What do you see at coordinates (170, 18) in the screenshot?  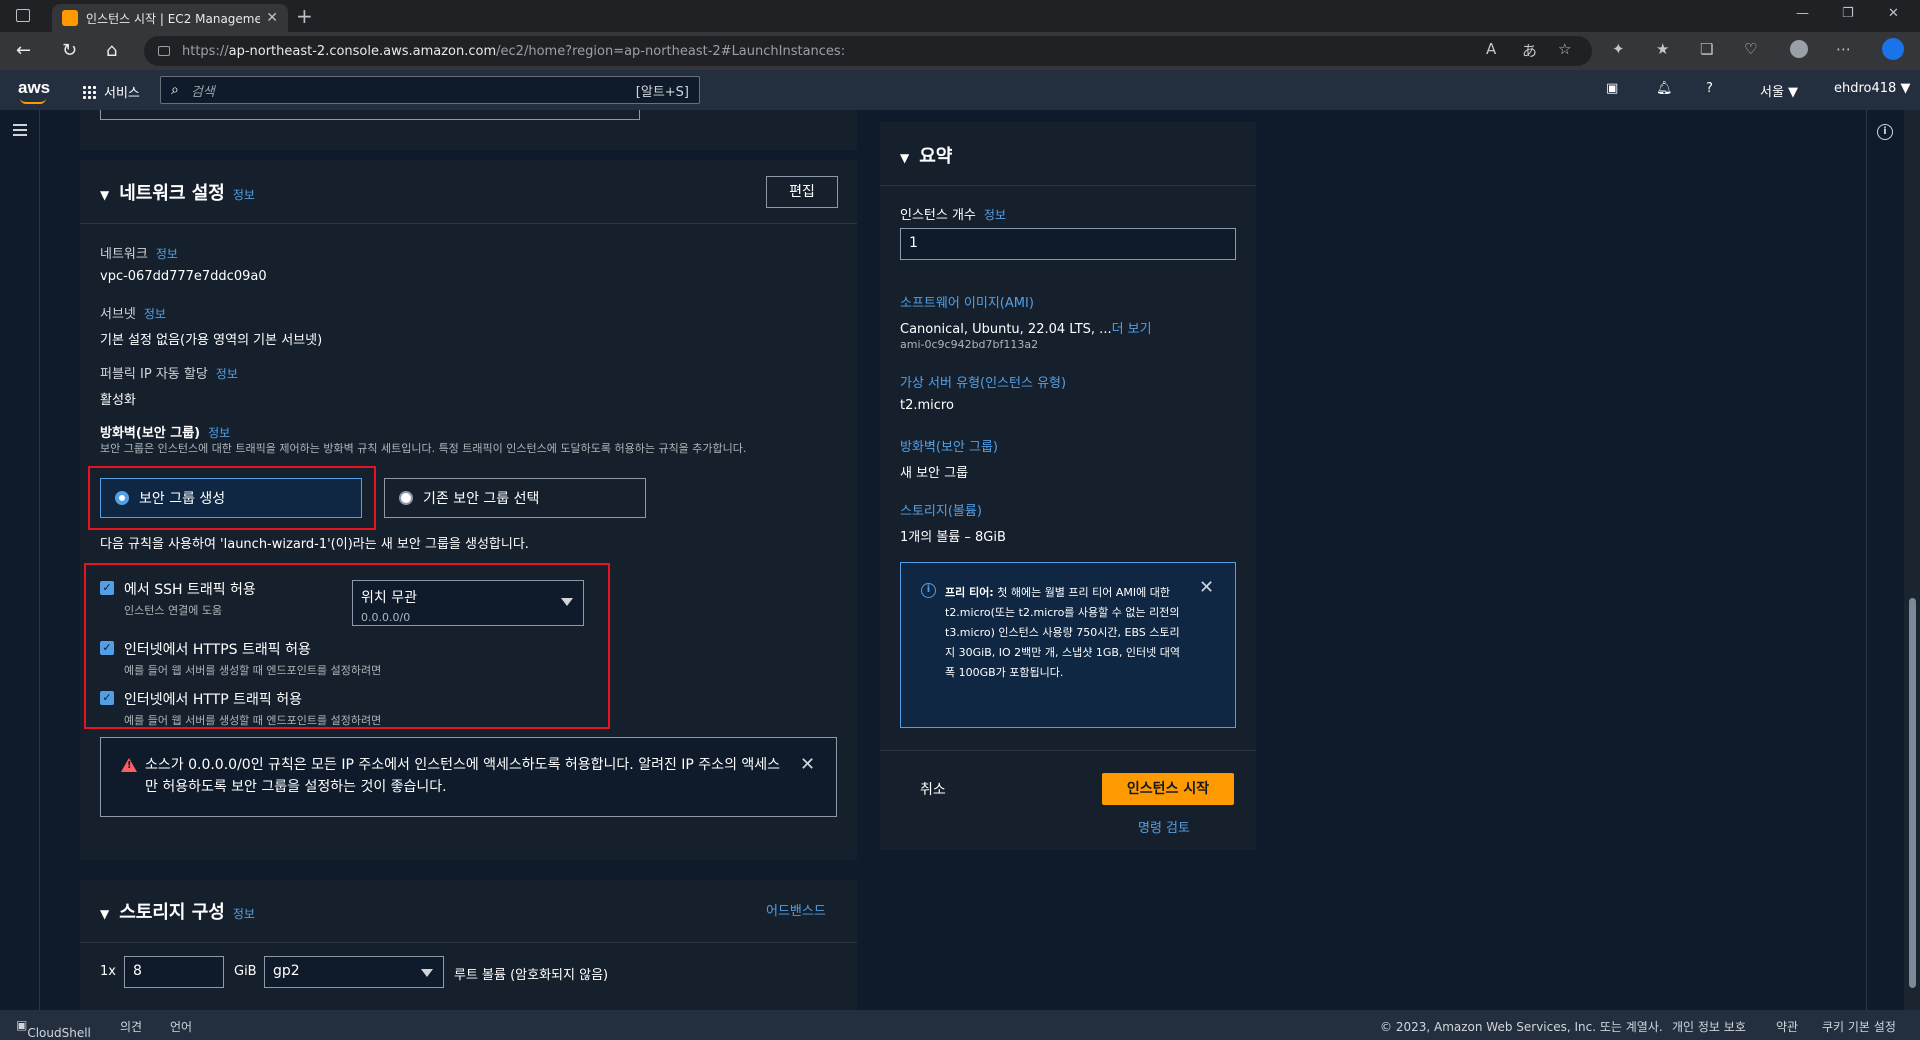 I see `browser-tab: 인스턴스 시작 | EC2 Management Console ✕` at bounding box center [170, 18].